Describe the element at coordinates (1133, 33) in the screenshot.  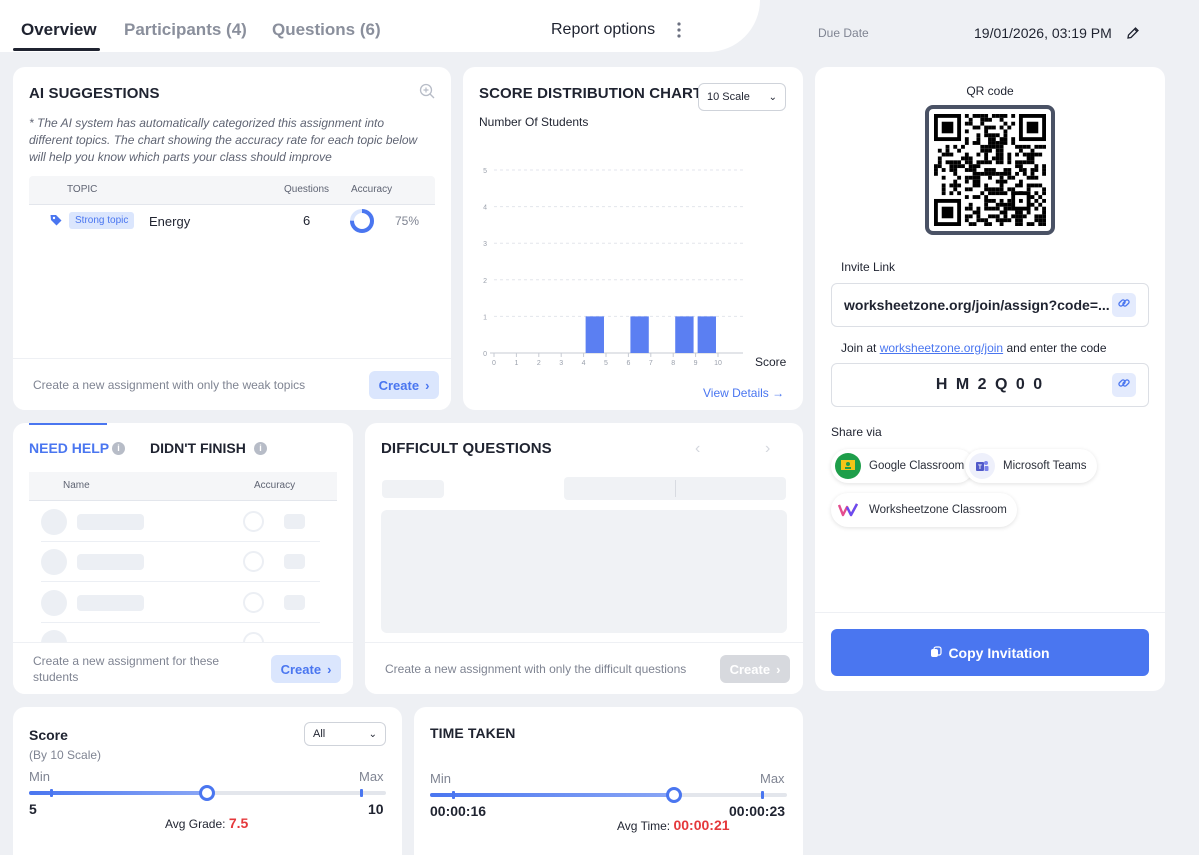
I see `edit-pencil-icon` at that location.